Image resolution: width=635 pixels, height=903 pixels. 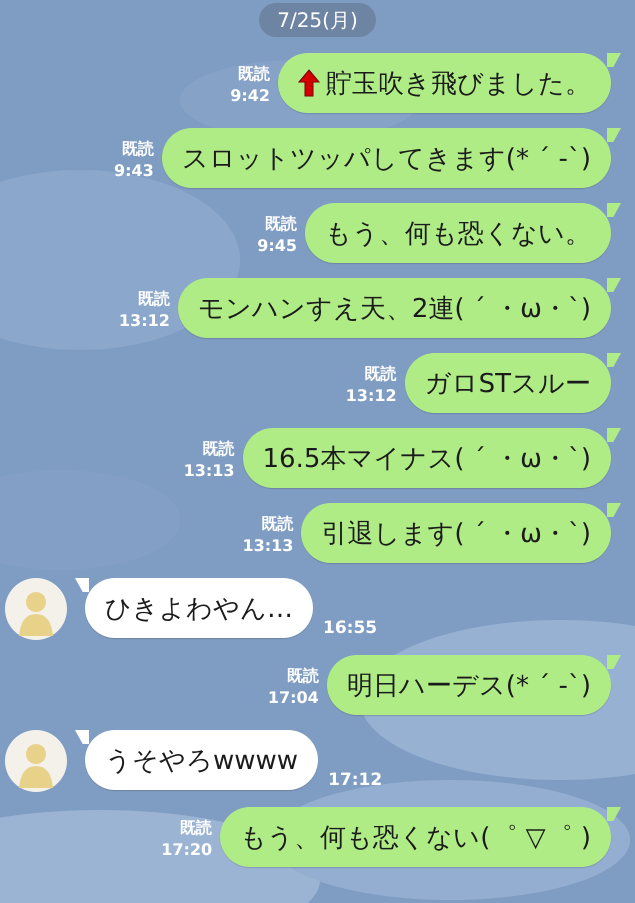 What do you see at coordinates (507, 383) in the screenshot?
I see `message-bubble: ガロSTスルー` at bounding box center [507, 383].